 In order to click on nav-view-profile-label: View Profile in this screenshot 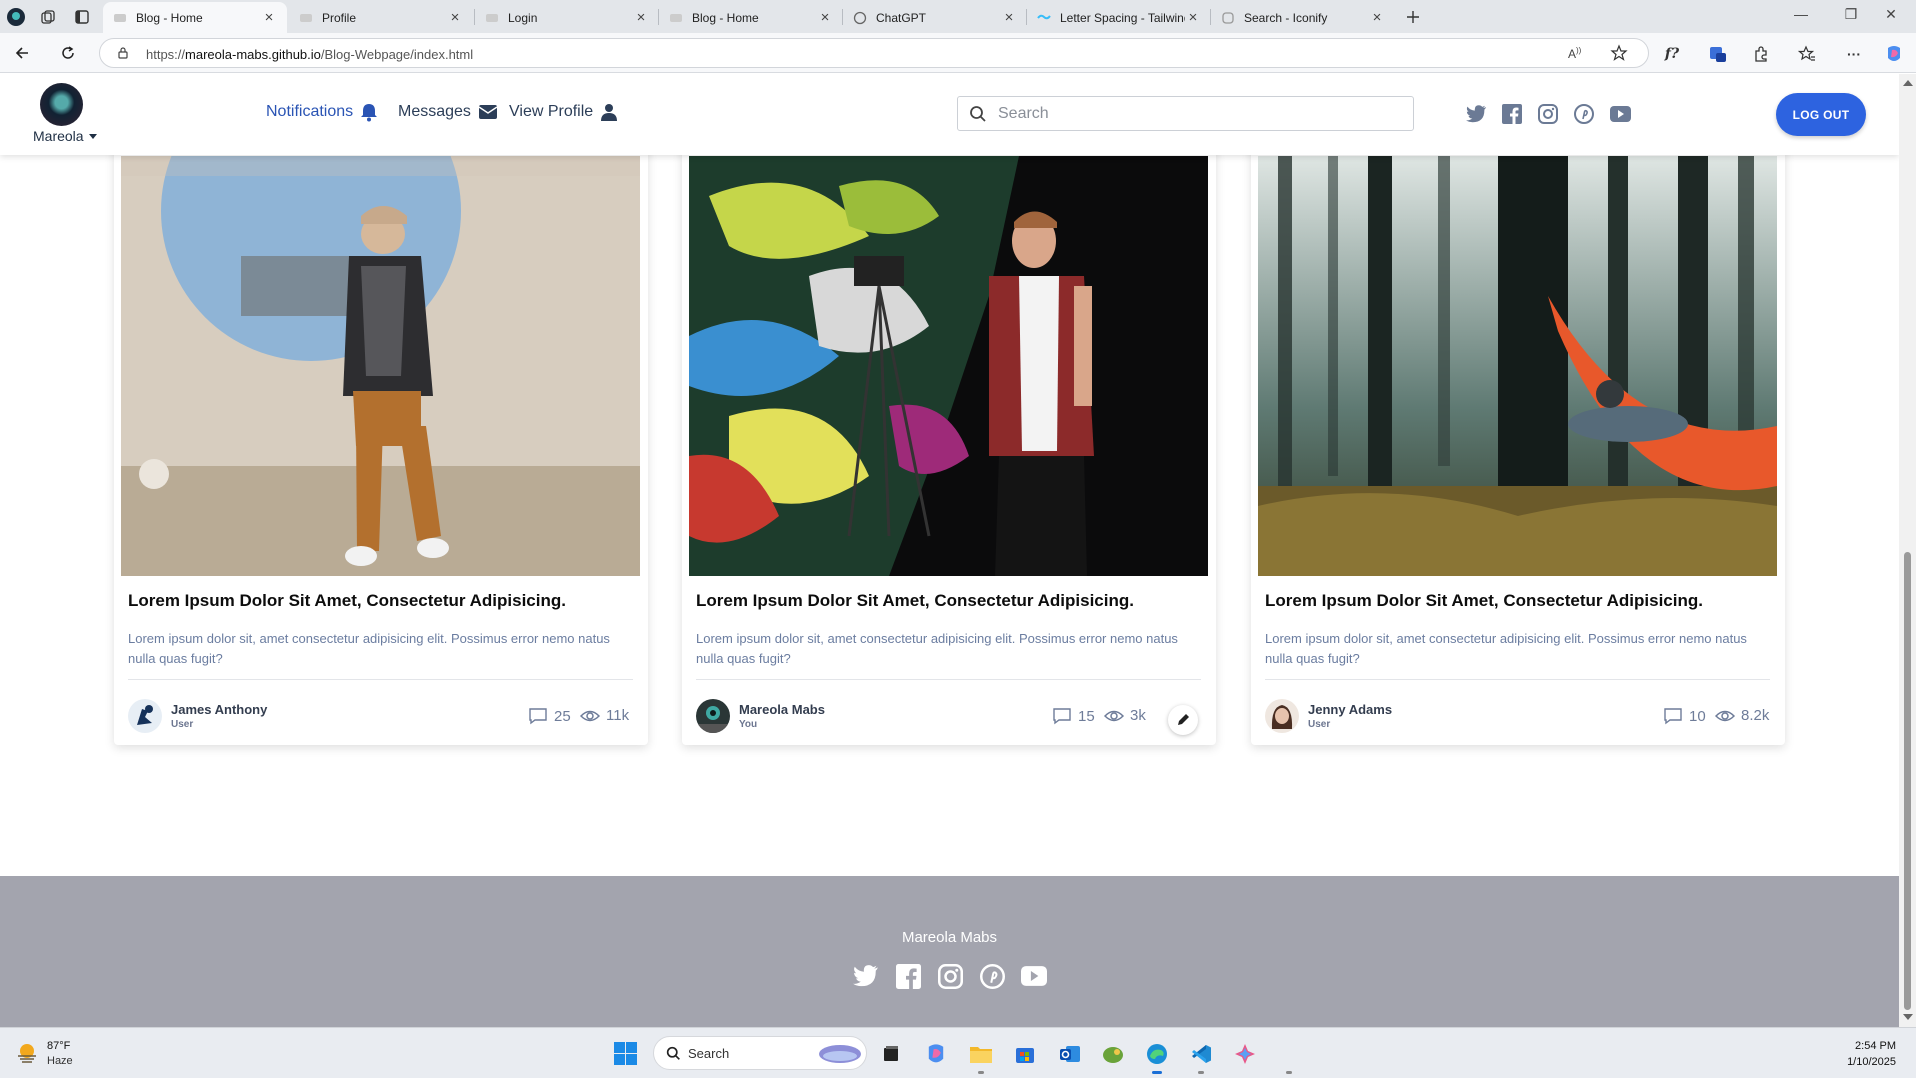, I will do `click(551, 111)`.